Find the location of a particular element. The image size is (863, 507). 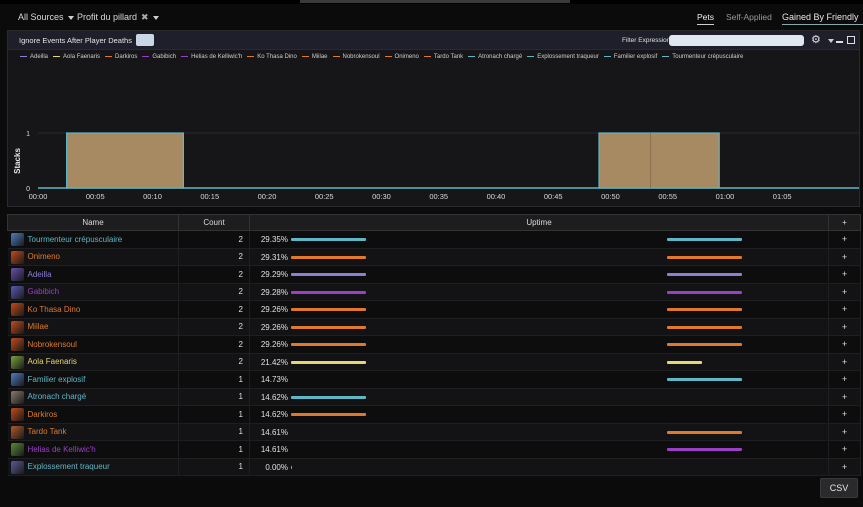

unit-name: Onimeno is located at coordinates (44, 256).